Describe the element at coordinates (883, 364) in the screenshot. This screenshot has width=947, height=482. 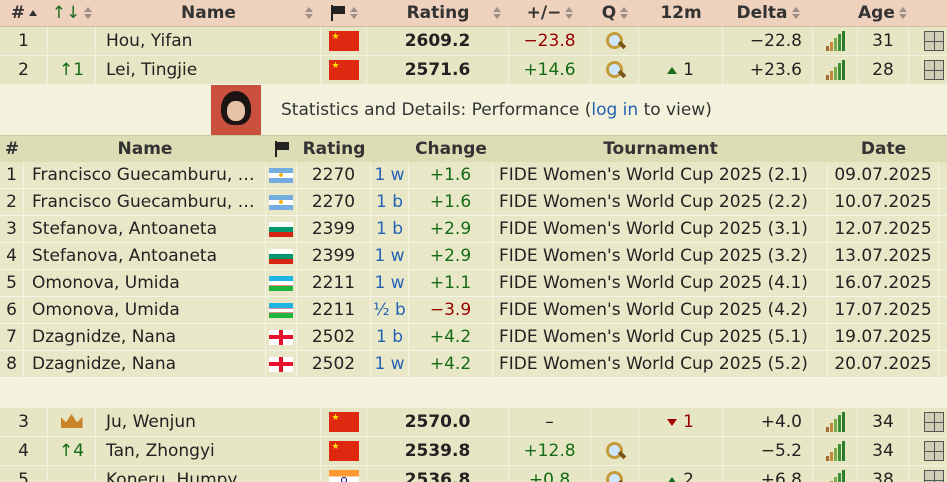
I see `game-date: 20.07.2025` at that location.